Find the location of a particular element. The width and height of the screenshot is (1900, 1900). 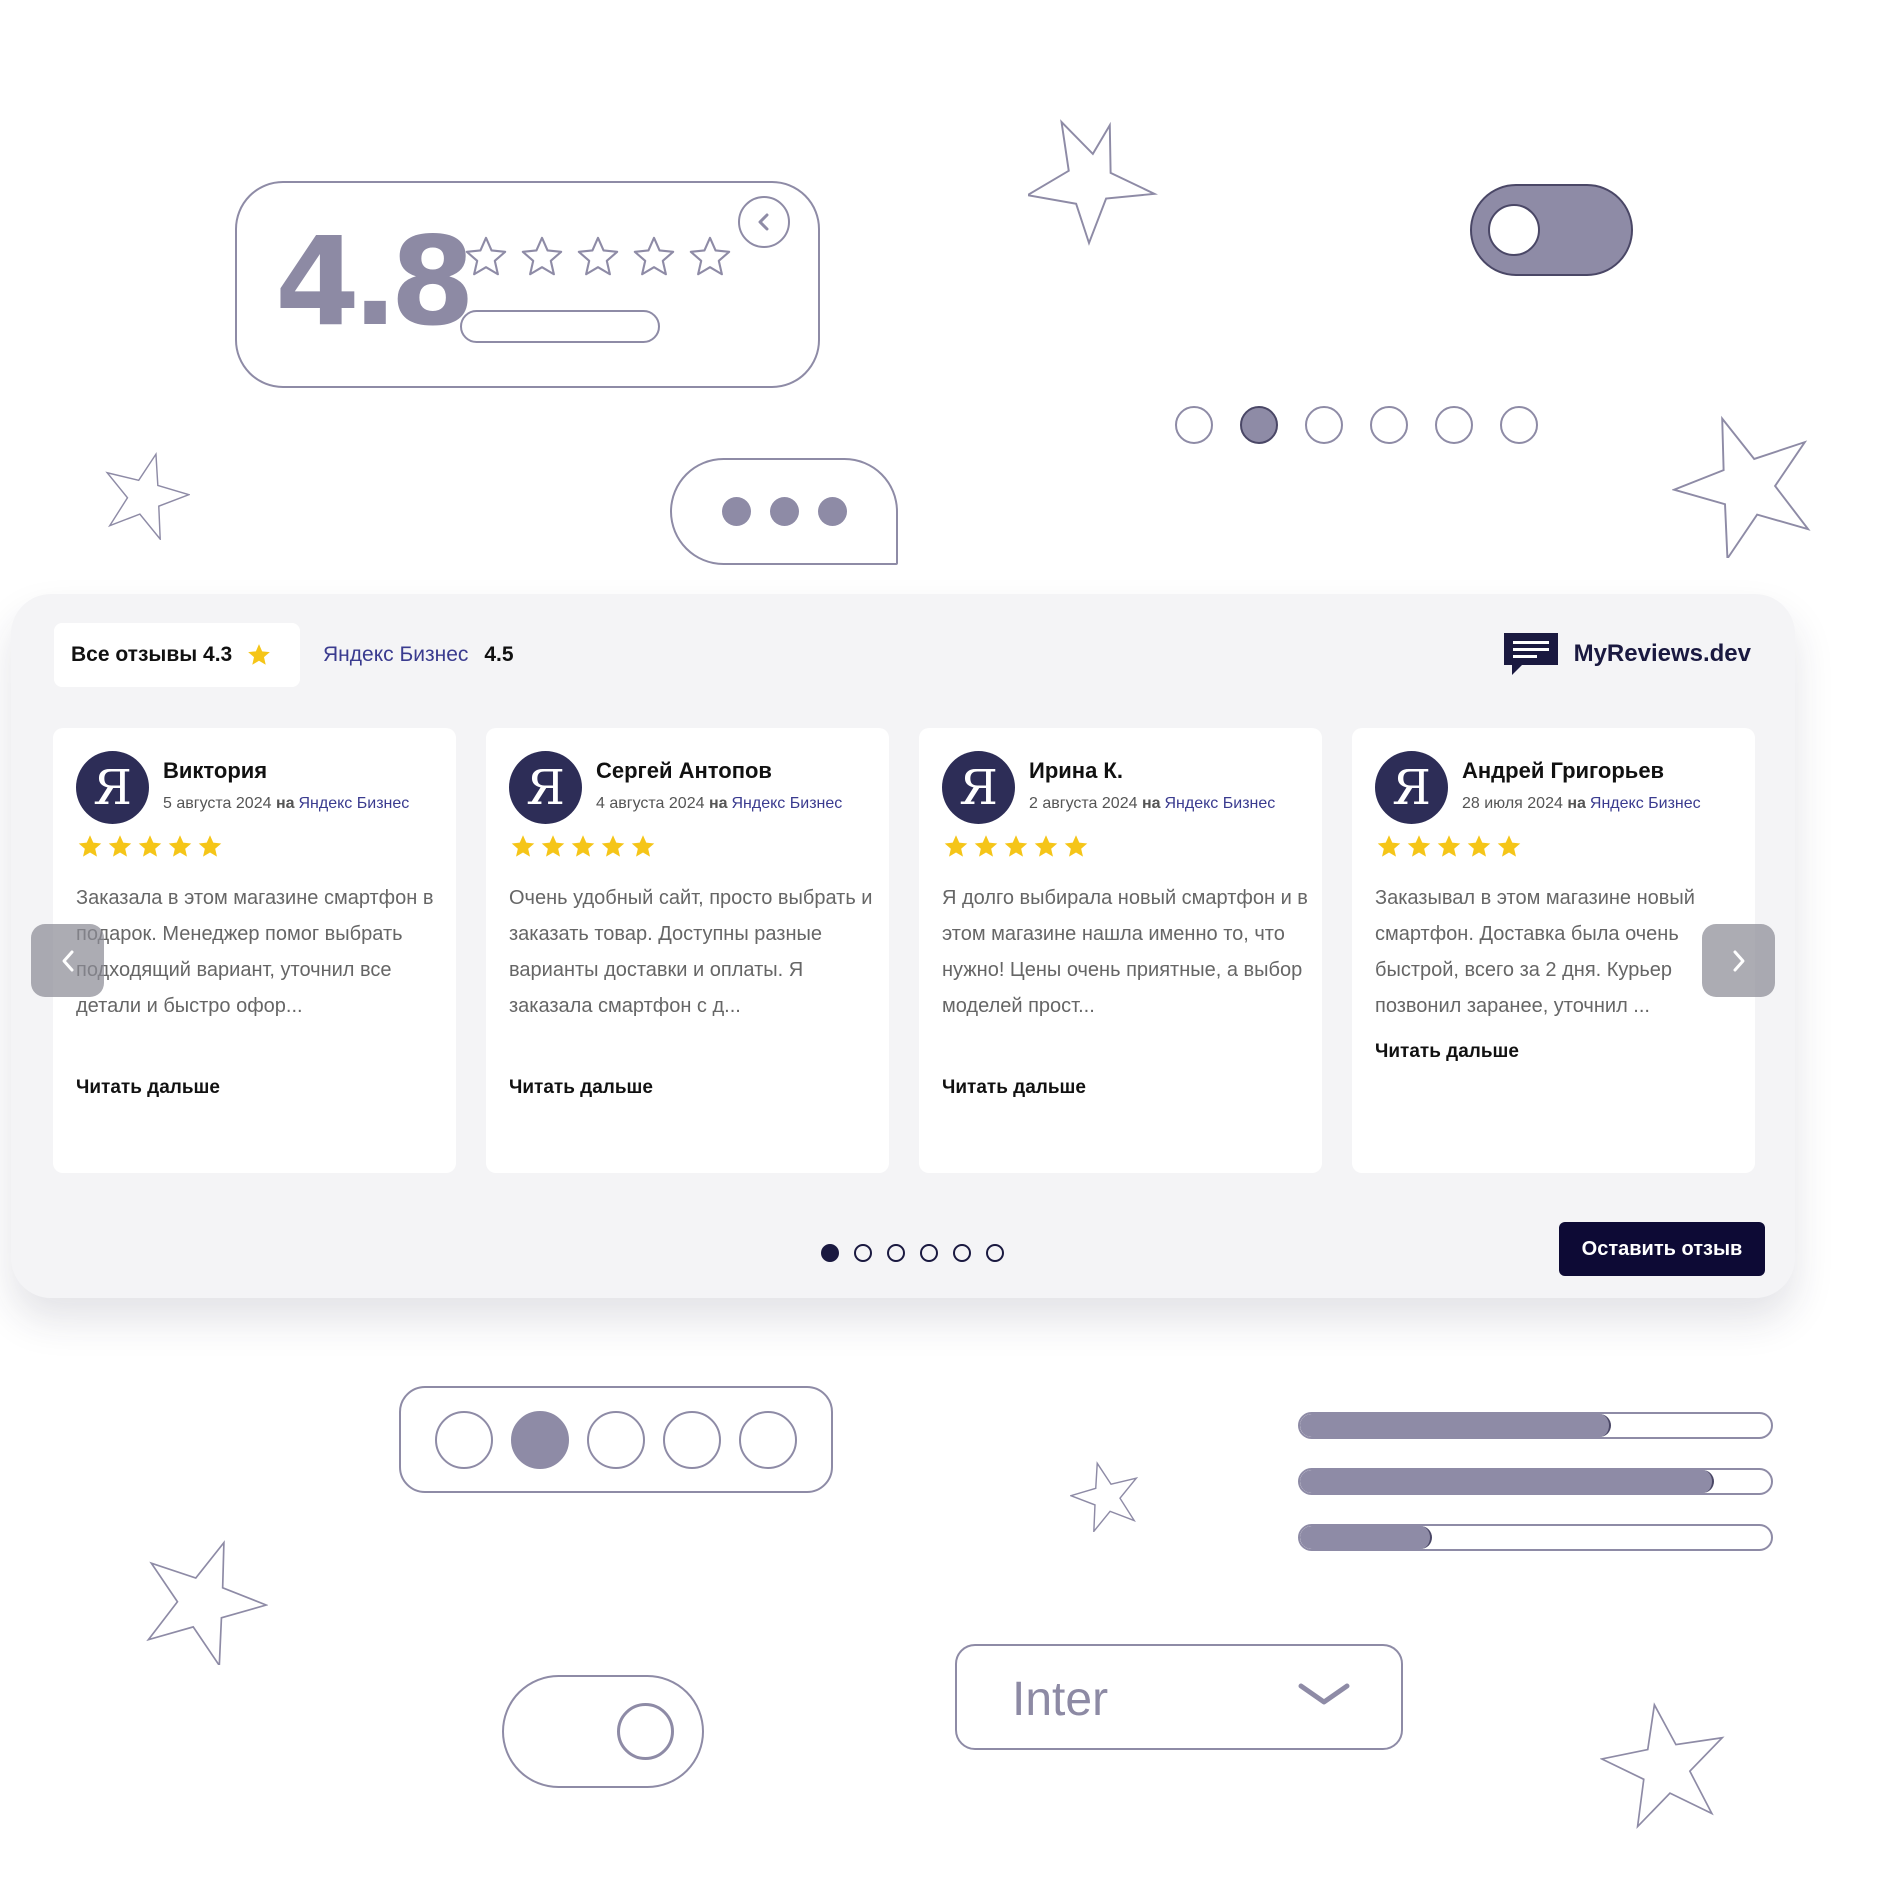

option-circles is located at coordinates (616, 1439).